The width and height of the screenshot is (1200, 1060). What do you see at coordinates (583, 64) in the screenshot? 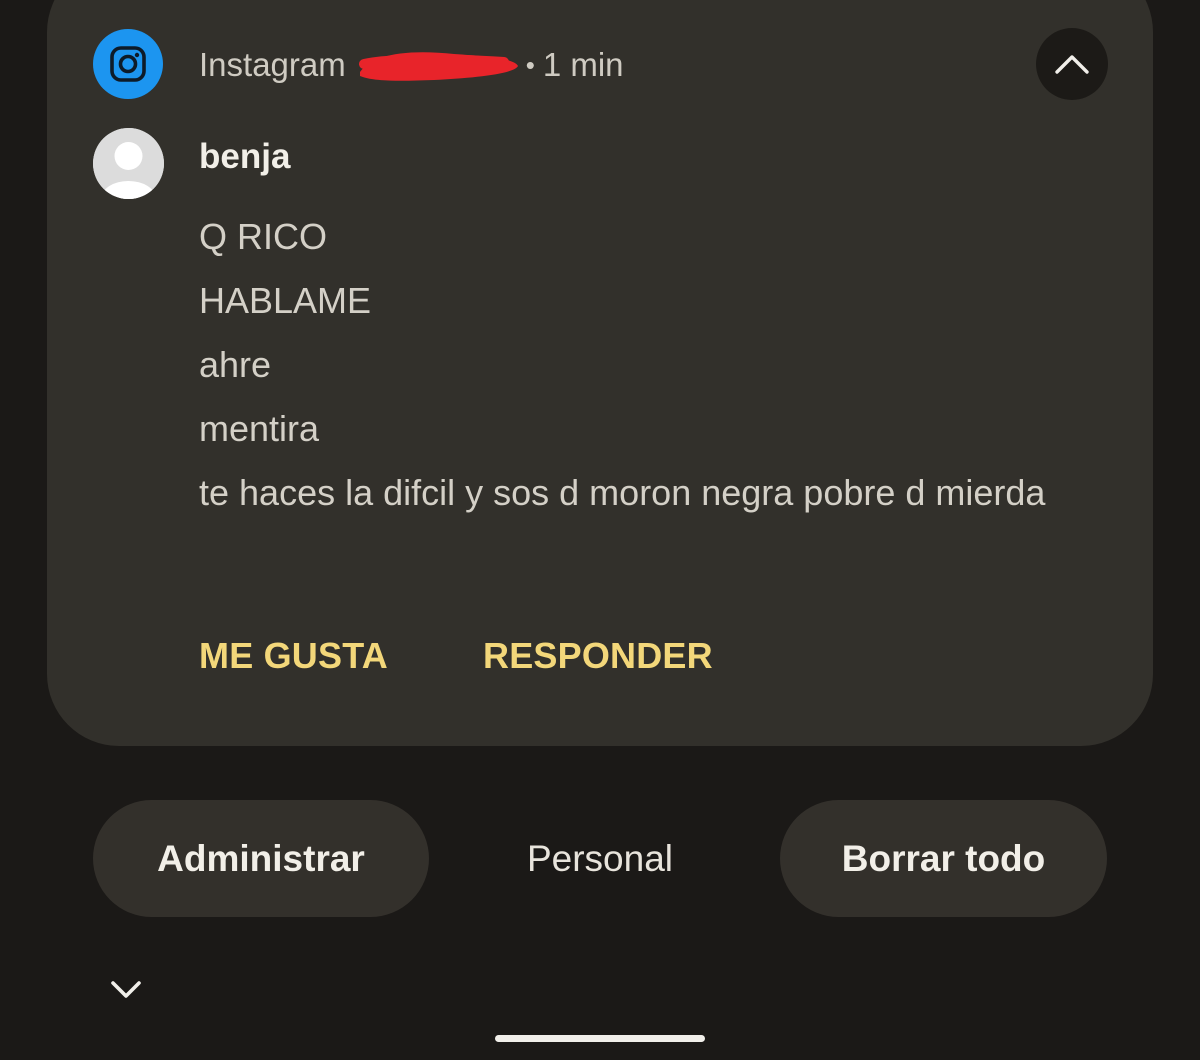
I see `notification-time: 1 min` at bounding box center [583, 64].